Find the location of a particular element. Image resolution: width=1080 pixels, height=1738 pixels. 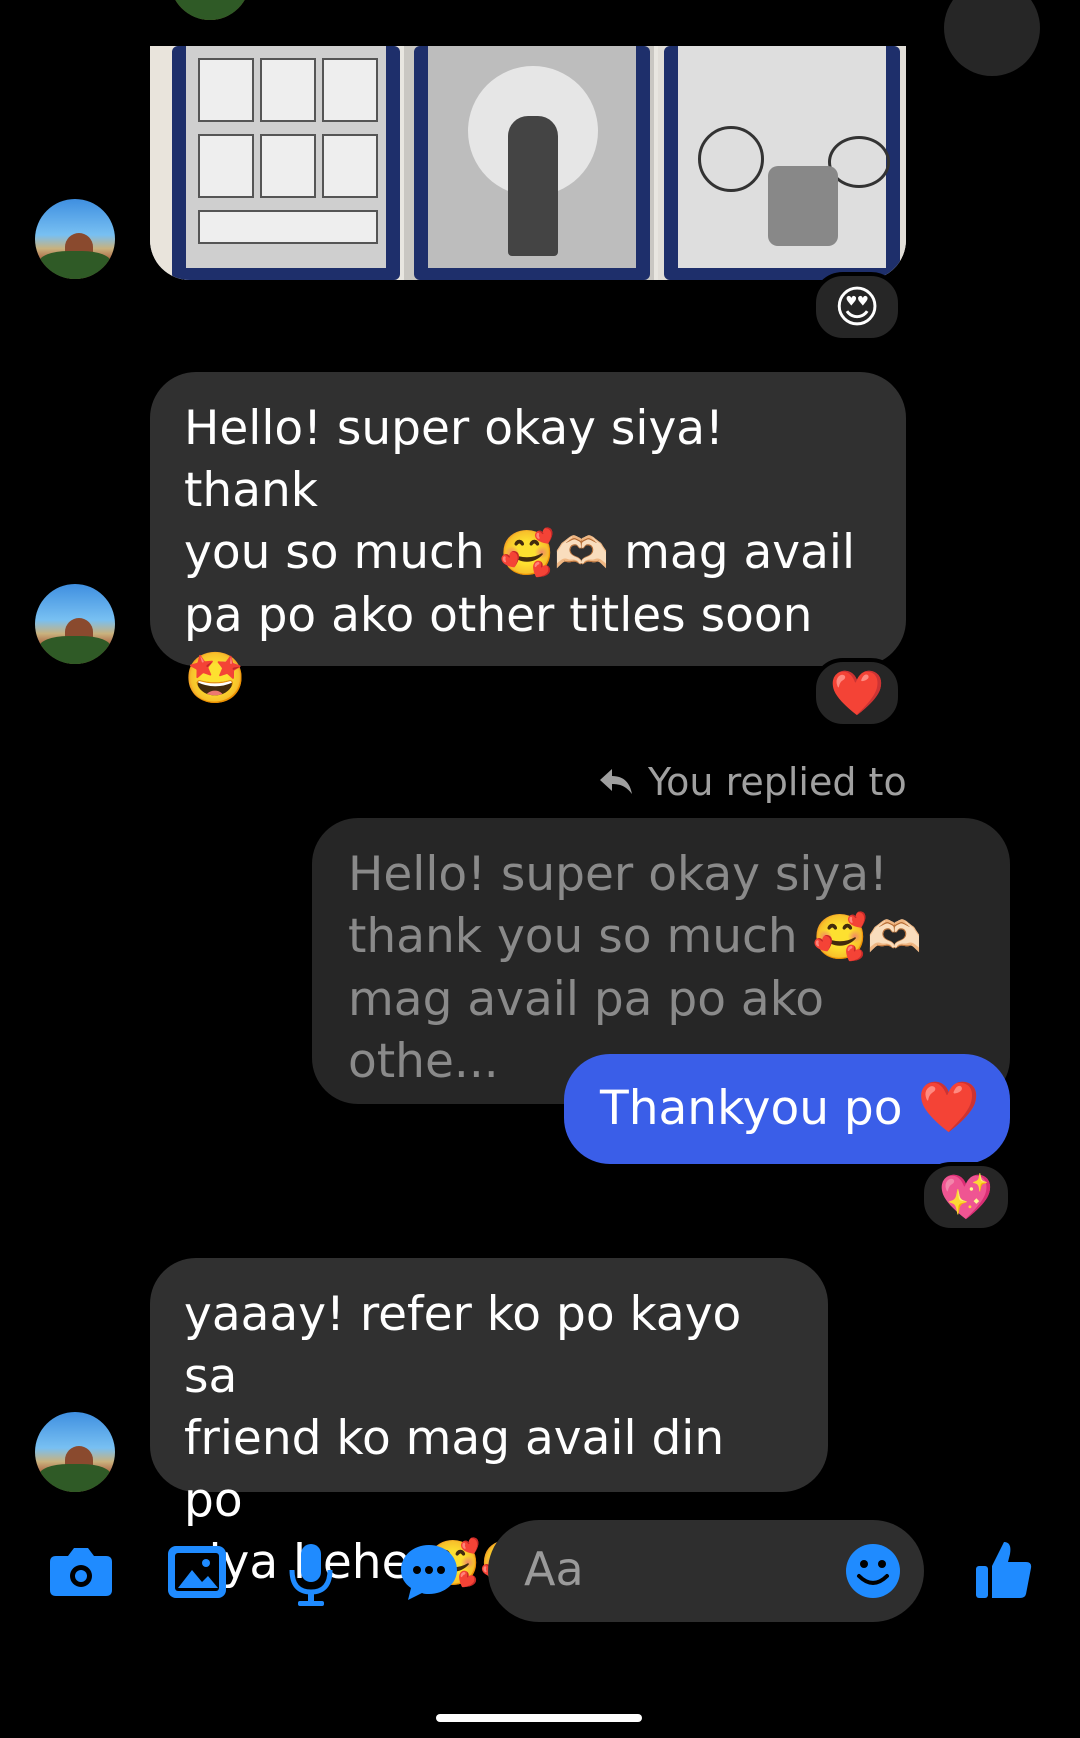

emoji-icon is located at coordinates (873, 1571).